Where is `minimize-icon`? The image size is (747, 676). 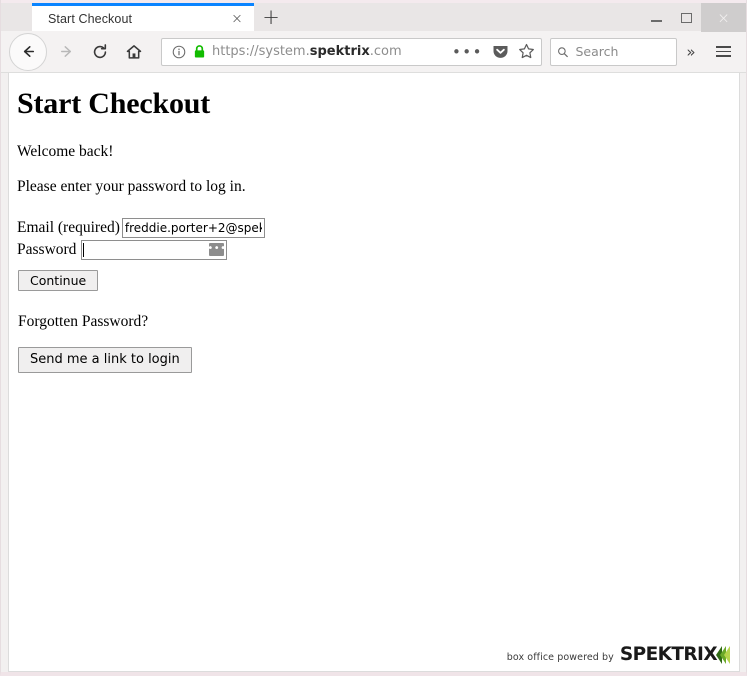 minimize-icon is located at coordinates (656, 21).